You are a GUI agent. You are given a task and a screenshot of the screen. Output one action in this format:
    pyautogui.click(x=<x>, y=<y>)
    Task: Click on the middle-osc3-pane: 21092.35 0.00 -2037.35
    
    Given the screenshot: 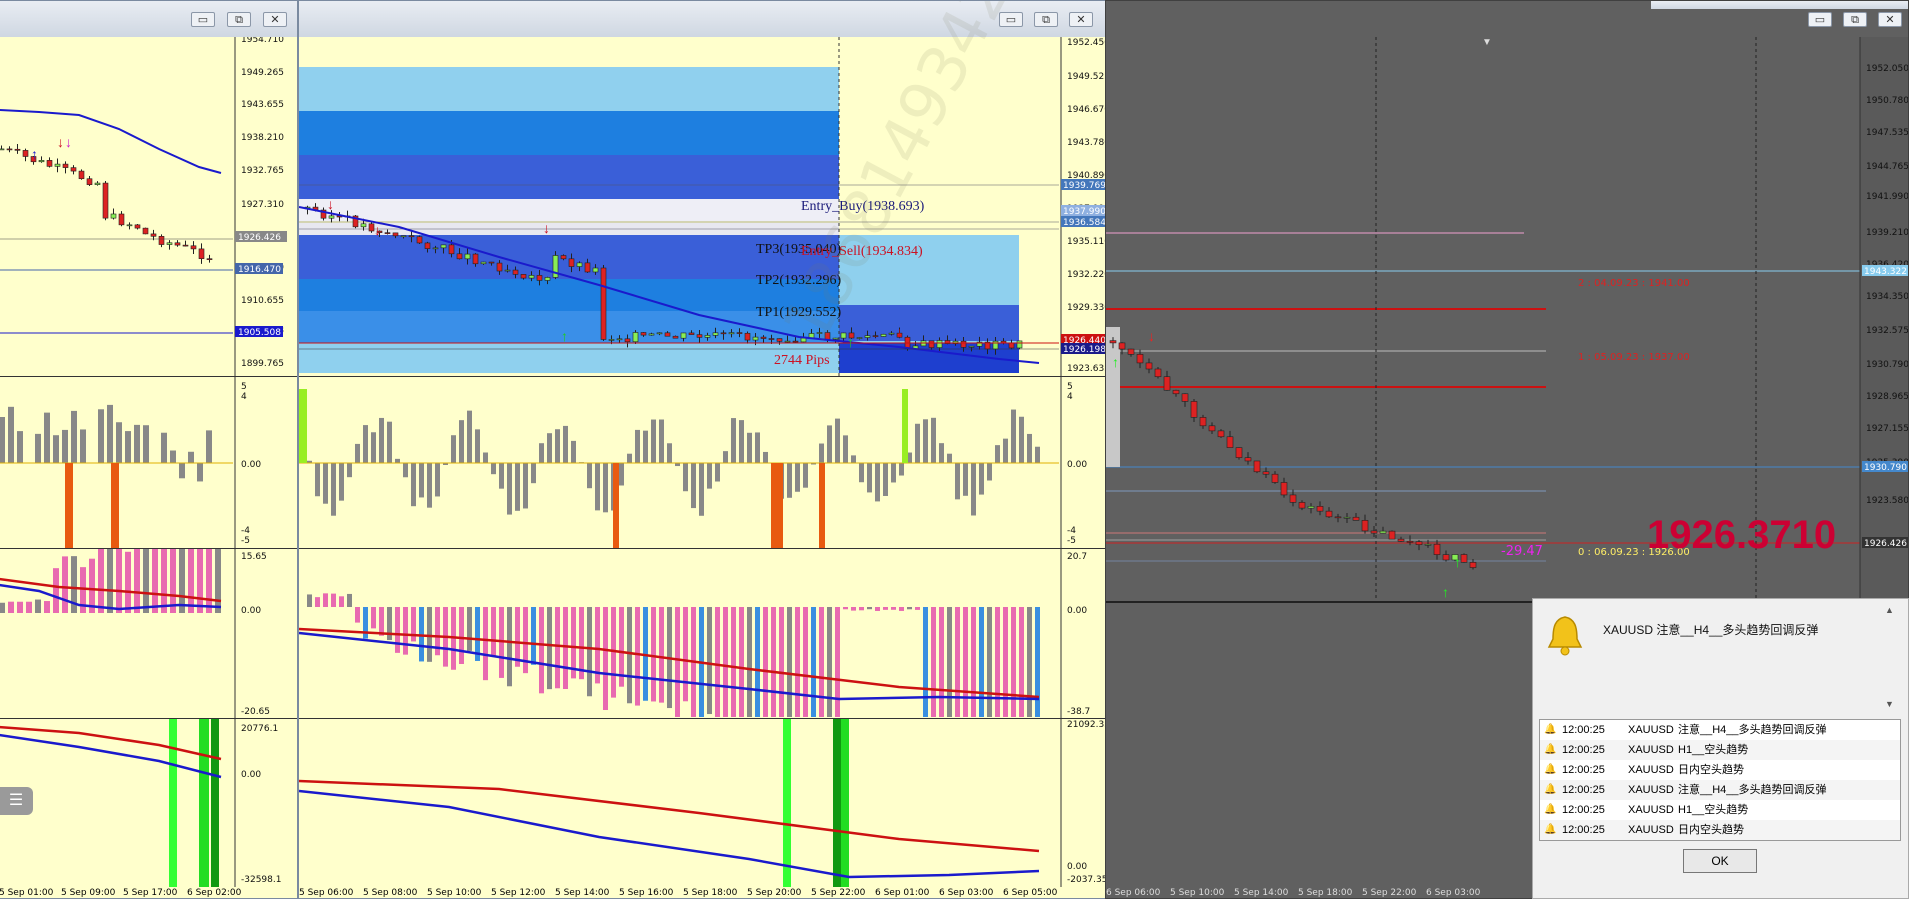 What is the action you would take?
    pyautogui.click(x=702, y=803)
    